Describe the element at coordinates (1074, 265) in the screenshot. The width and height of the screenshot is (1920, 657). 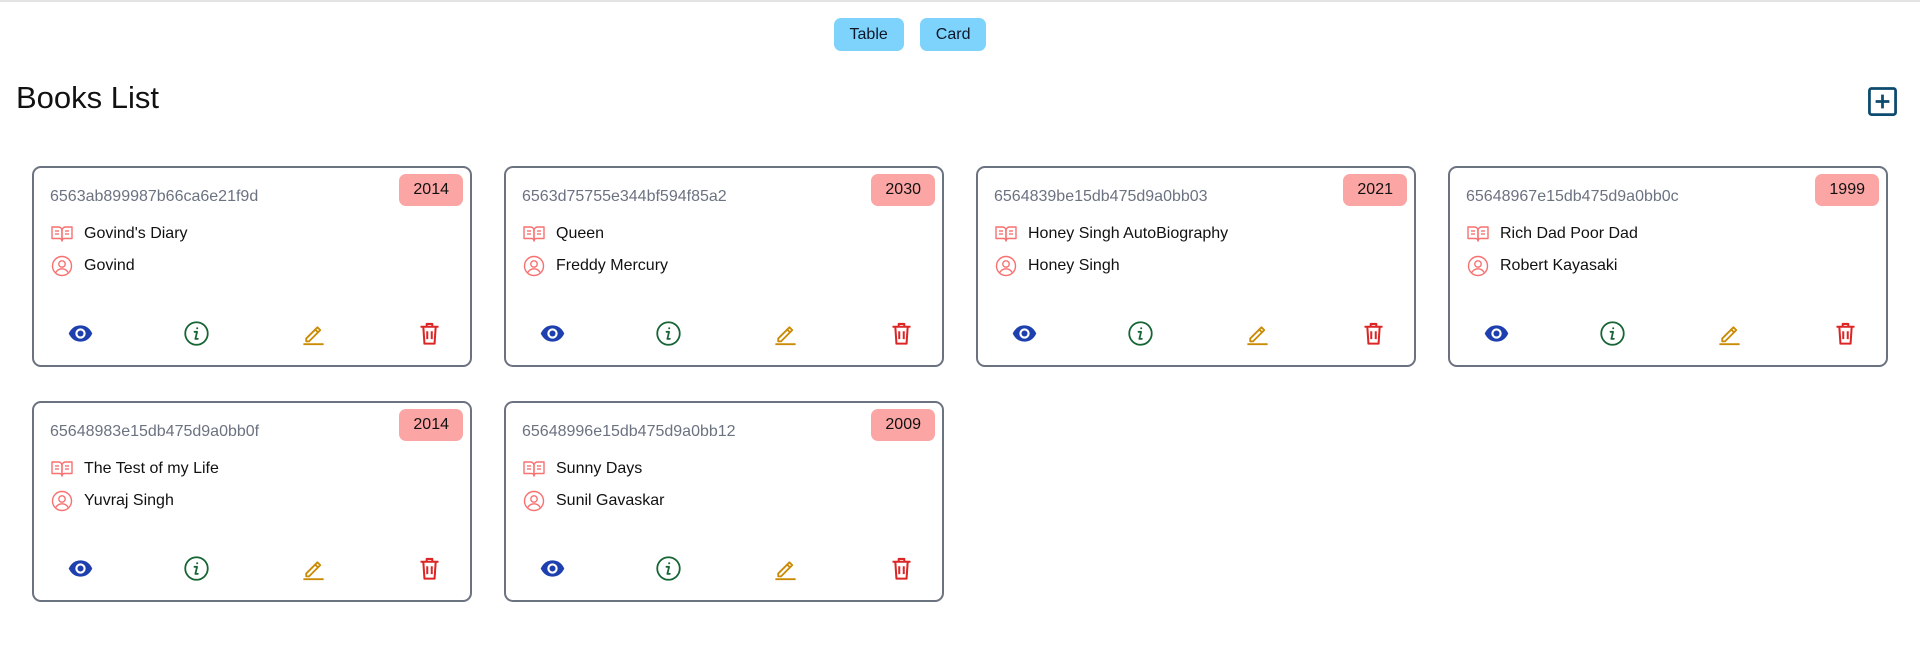
I see `book-author: Honey Singh` at that location.